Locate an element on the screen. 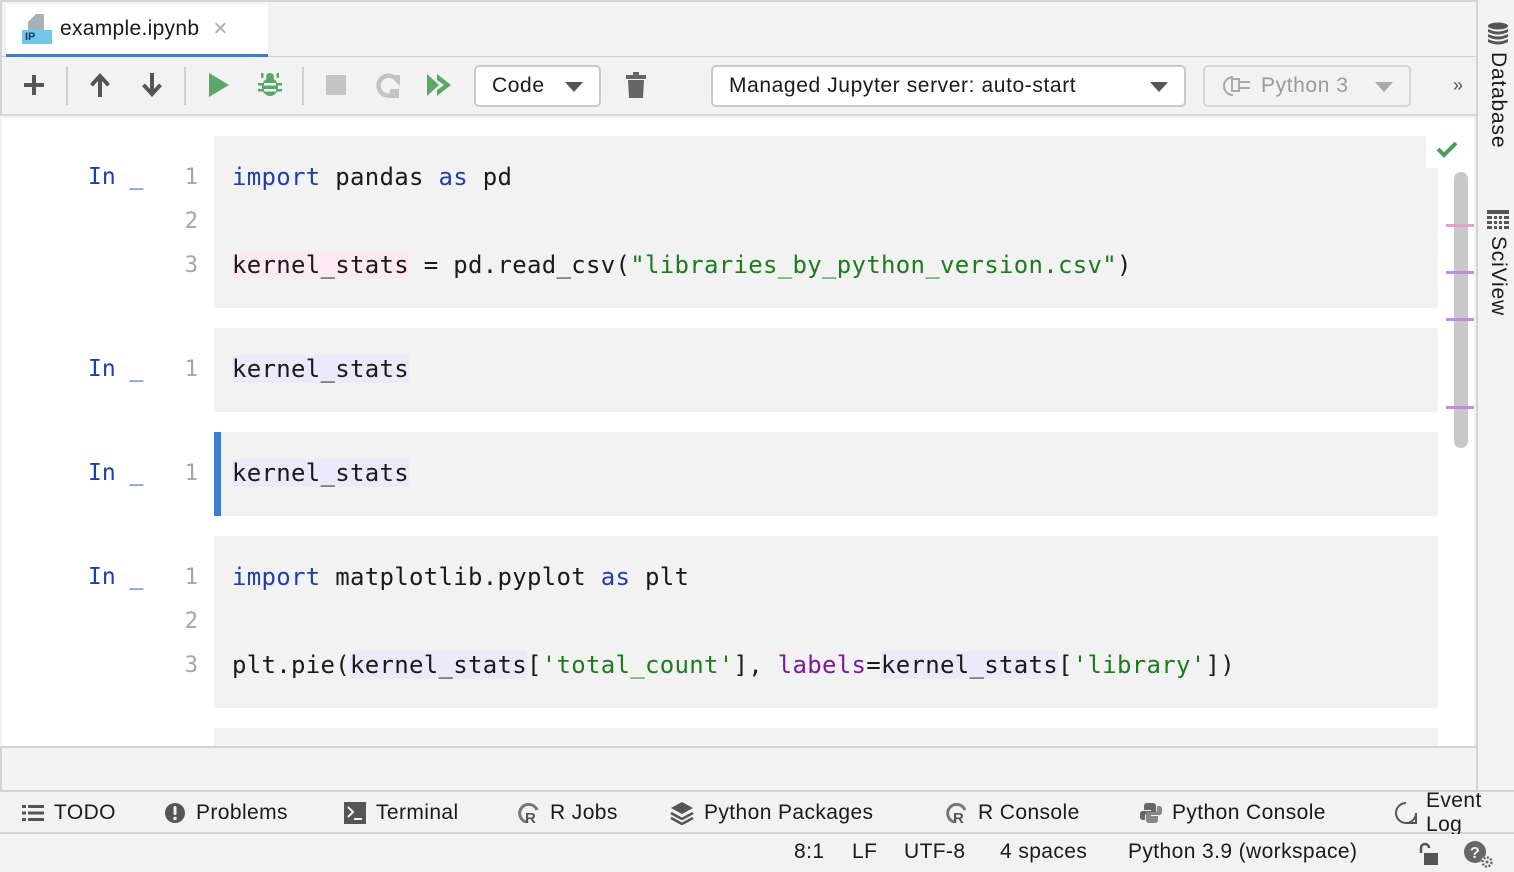 This screenshot has height=872, width=1514. code-cell is located at coordinates (826, 737).